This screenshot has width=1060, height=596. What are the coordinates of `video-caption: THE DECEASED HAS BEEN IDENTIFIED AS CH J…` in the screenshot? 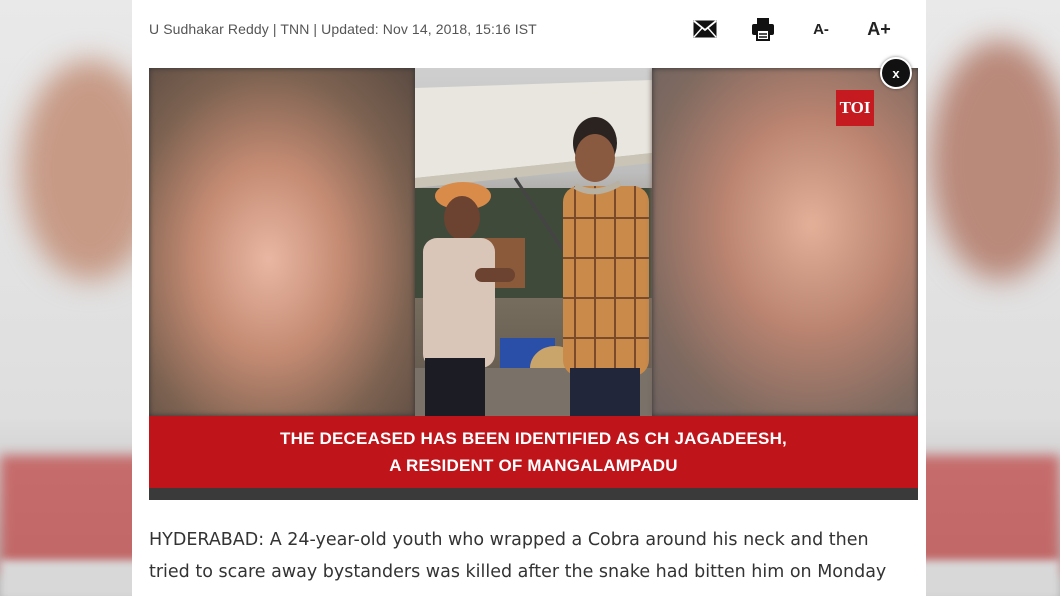 It's located at (533, 452).